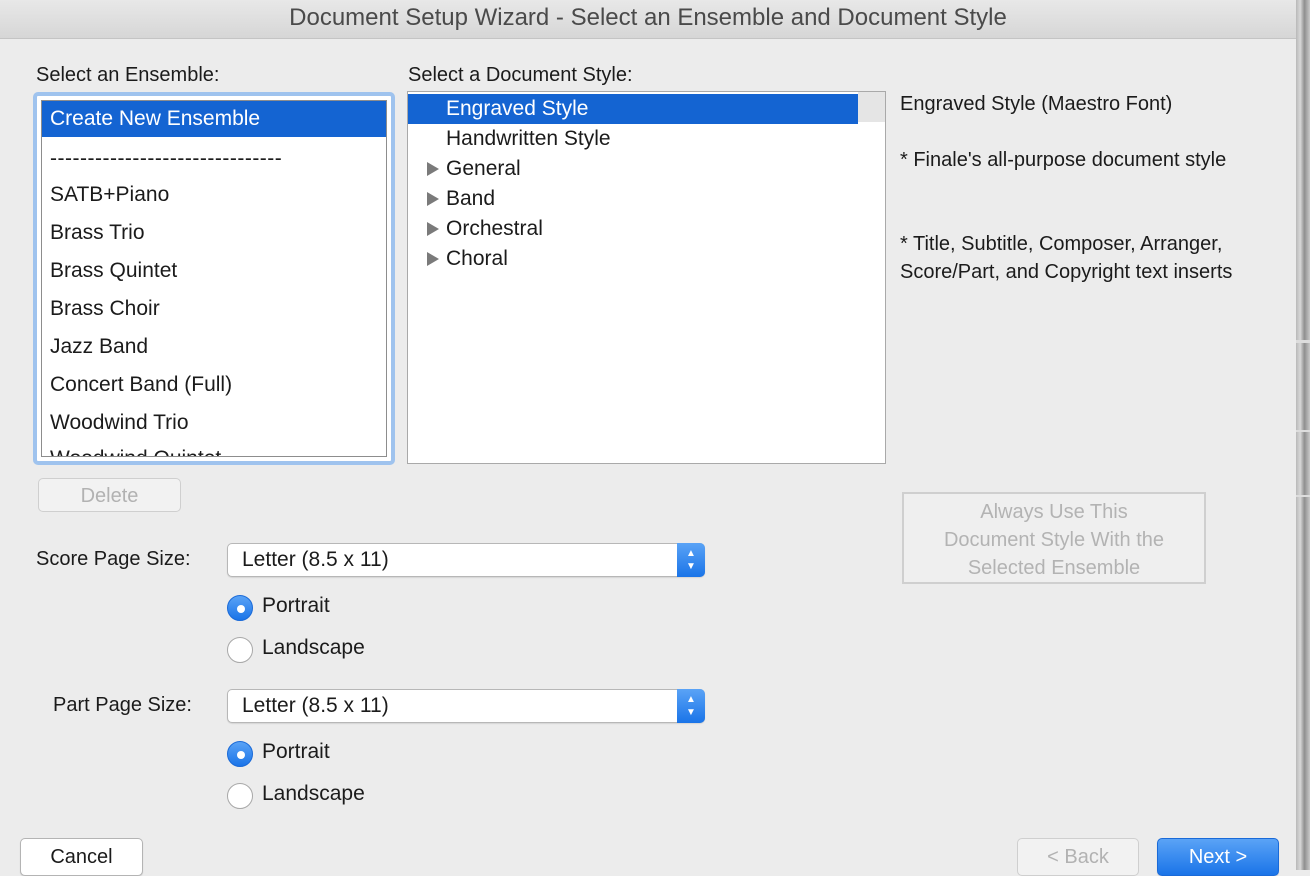 The image size is (1310, 876). Describe the element at coordinates (1303, 435) in the screenshot. I see `background-window-edge` at that location.